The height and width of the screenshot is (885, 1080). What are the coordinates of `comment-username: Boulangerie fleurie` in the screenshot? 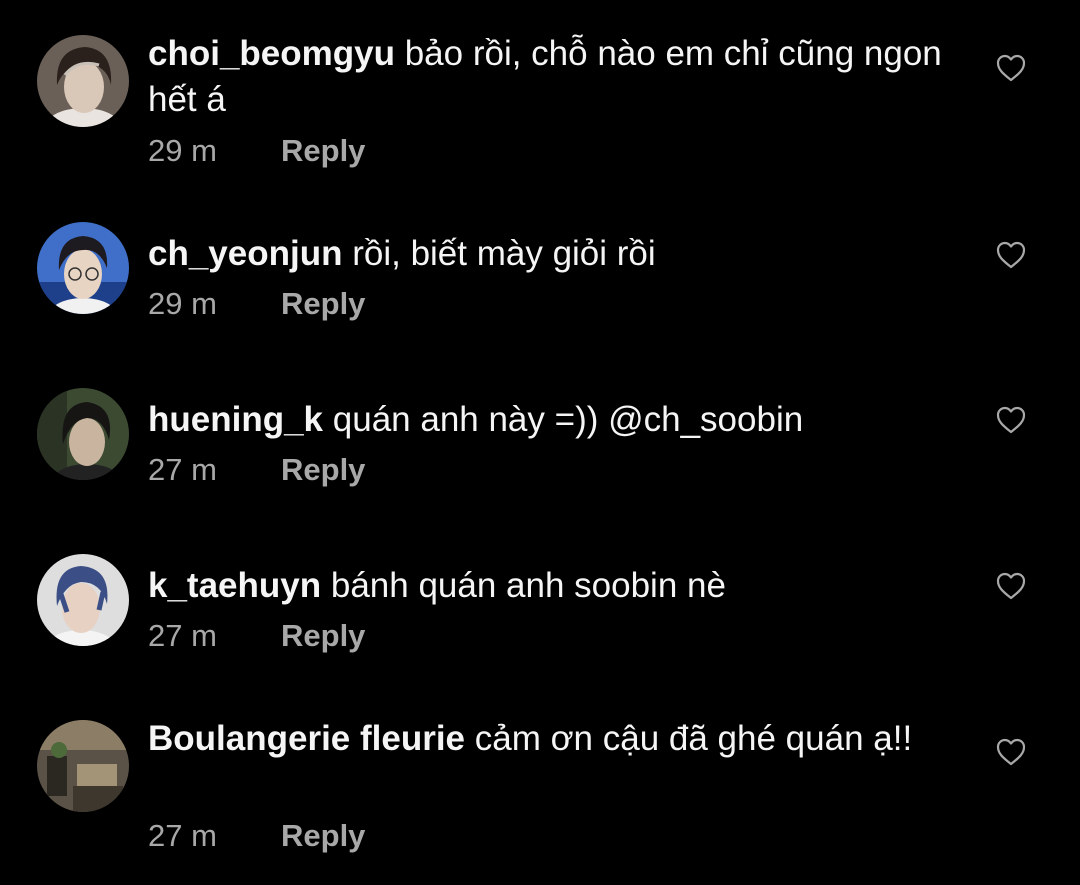 It's located at (306, 738).